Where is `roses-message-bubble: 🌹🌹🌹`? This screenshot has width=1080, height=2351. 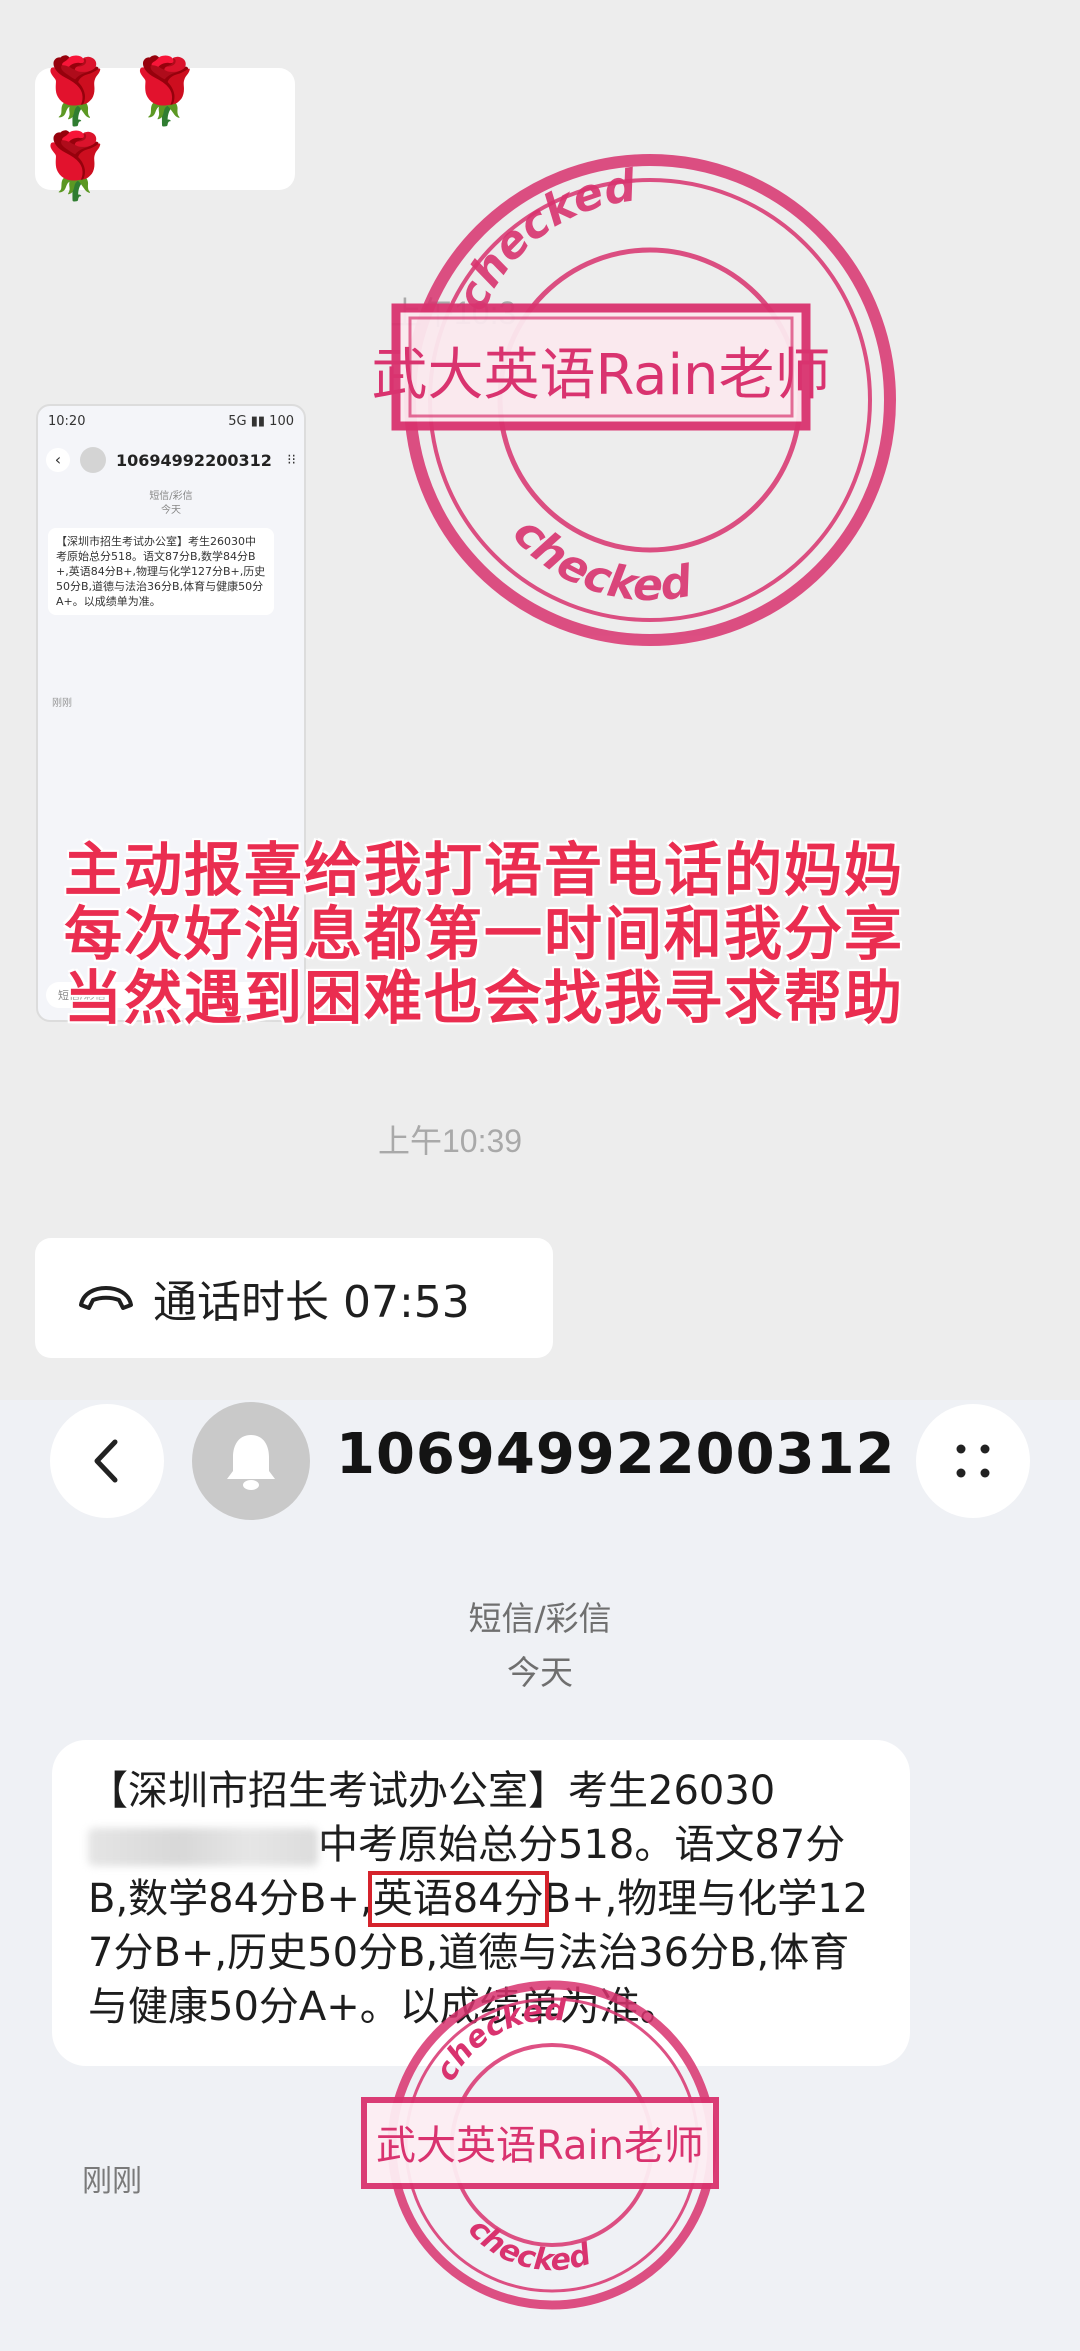 roses-message-bubble: 🌹🌹🌹 is located at coordinates (165, 129).